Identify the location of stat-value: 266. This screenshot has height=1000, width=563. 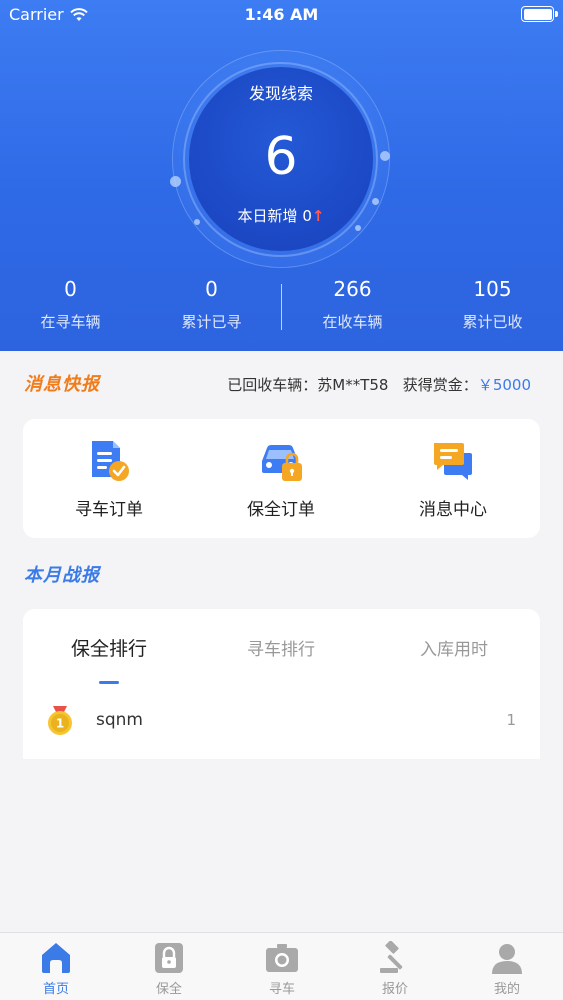
(352, 289).